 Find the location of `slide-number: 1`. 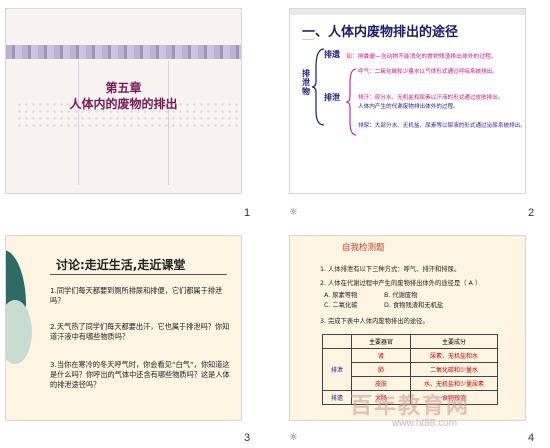

slide-number: 1 is located at coordinates (247, 213).